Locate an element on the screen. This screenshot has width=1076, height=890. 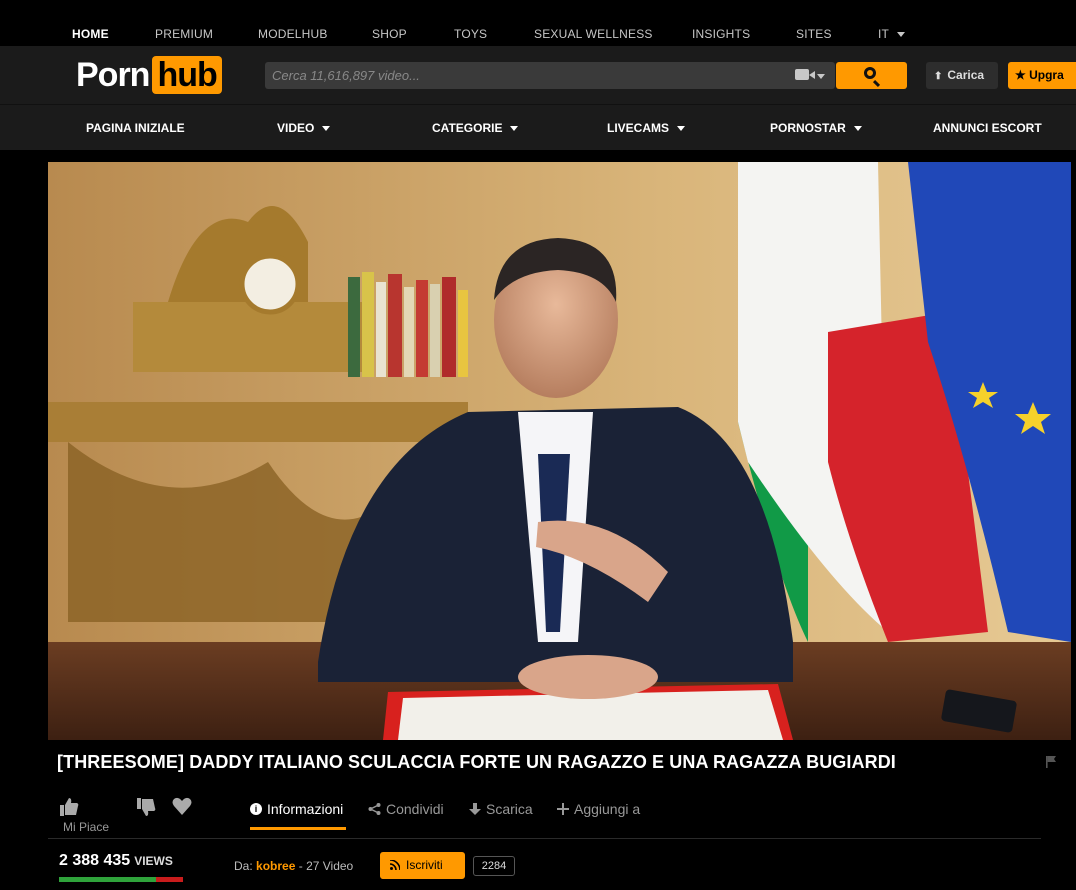
language-label: IT is located at coordinates (884, 34).